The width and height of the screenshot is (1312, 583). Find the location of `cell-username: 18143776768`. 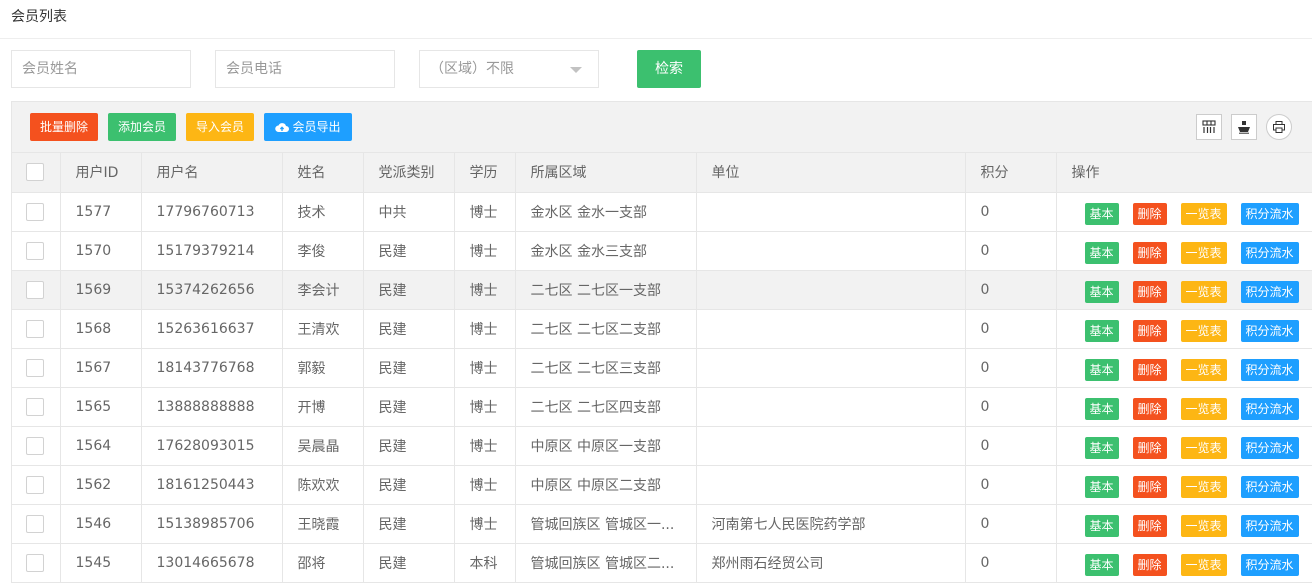

cell-username: 18143776768 is located at coordinates (212, 368).